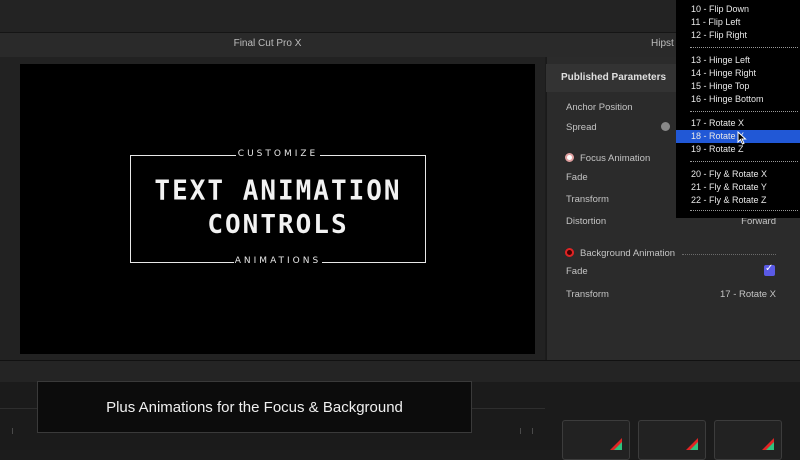 The image size is (800, 460). Describe the element at coordinates (723, 73) in the screenshot. I see `menu-item: 14 - Hinge Right` at that location.